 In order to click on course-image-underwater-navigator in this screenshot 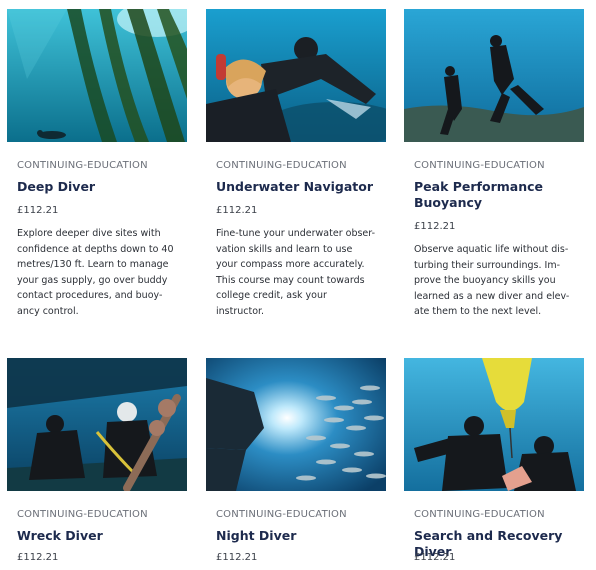, I will do `click(296, 75)`.